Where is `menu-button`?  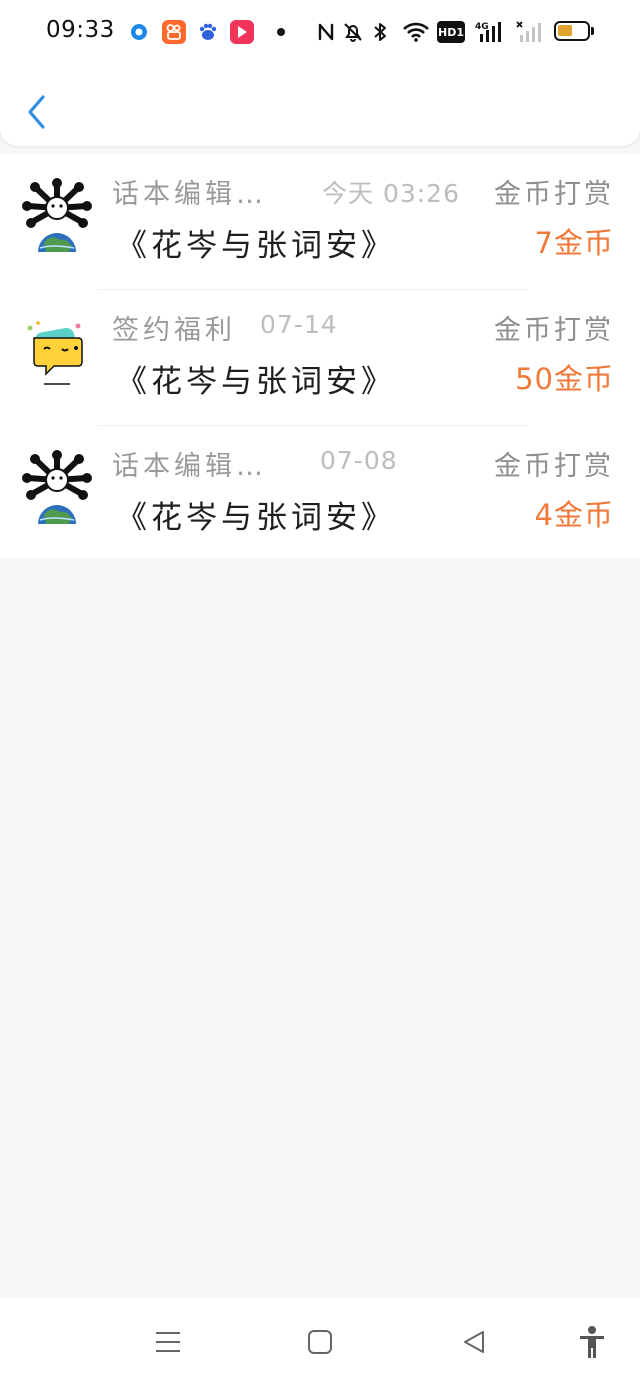
menu-button is located at coordinates (168, 1342).